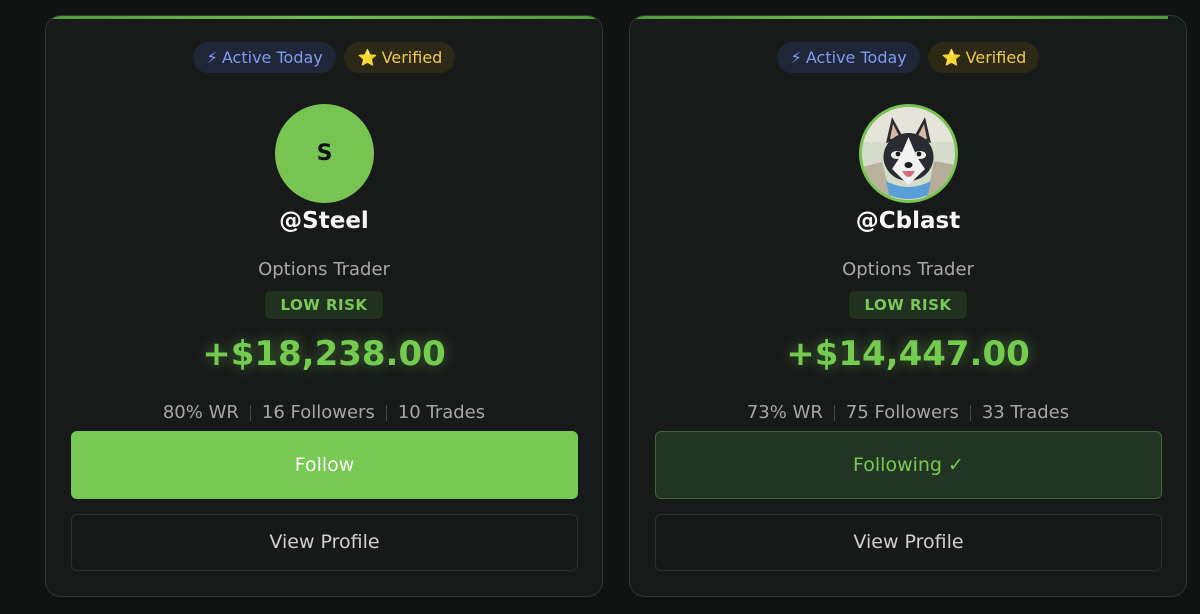  Describe the element at coordinates (1025, 412) in the screenshot. I see `trades-count: 33 Trades` at that location.